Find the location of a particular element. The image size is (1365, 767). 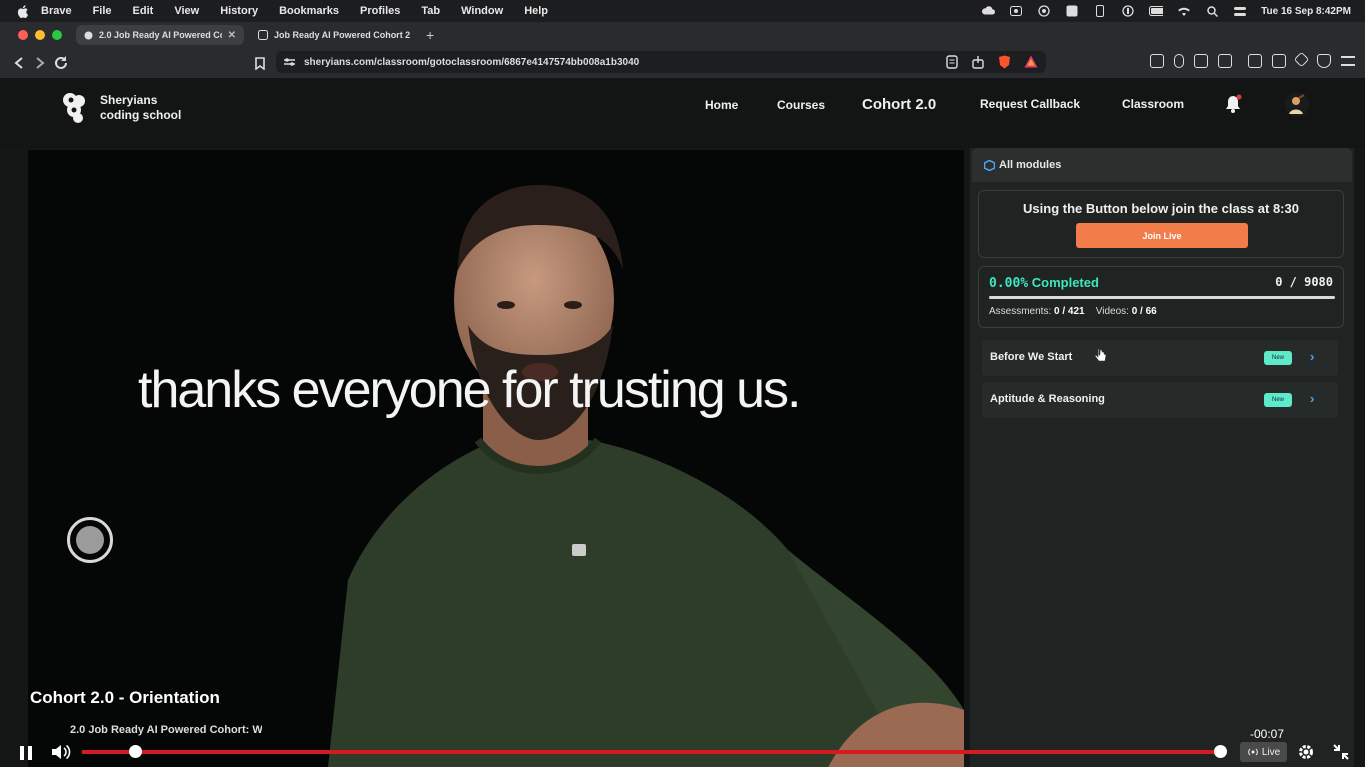

menu-window: Window is located at coordinates (482, 11).